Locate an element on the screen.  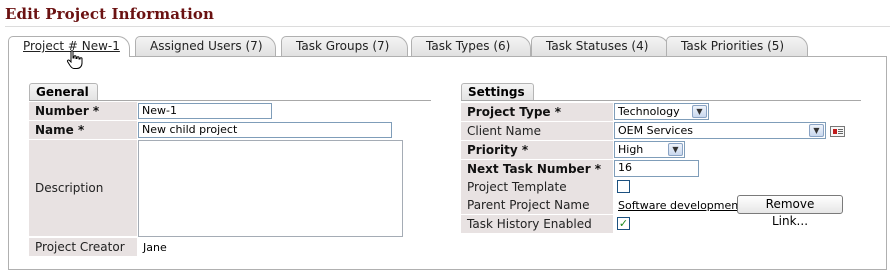
name-label: Name * is located at coordinates (83, 130).